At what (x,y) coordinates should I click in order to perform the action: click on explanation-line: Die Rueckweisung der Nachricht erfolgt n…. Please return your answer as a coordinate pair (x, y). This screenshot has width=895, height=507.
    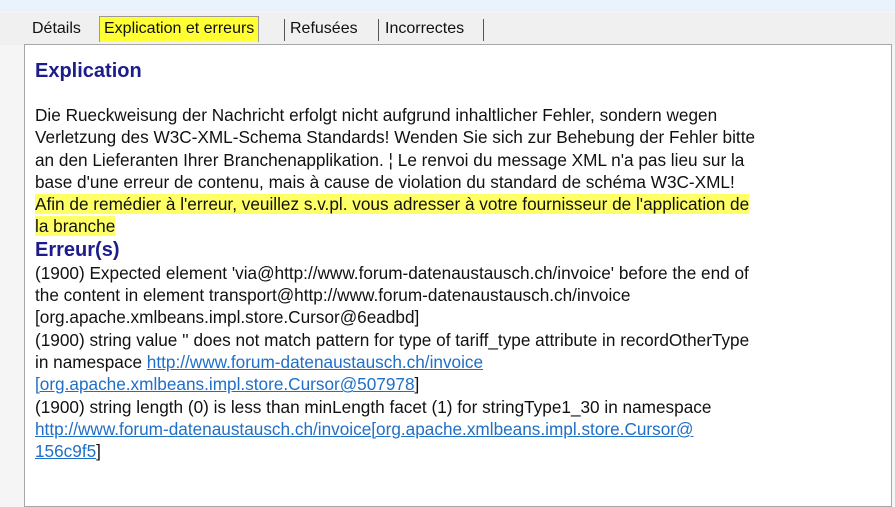
    Looking at the image, I should click on (376, 115).